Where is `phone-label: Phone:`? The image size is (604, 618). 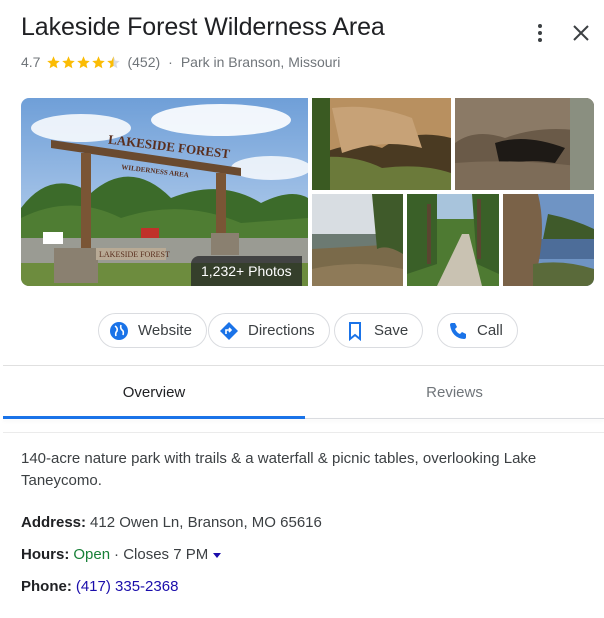 phone-label: Phone: is located at coordinates (46, 586).